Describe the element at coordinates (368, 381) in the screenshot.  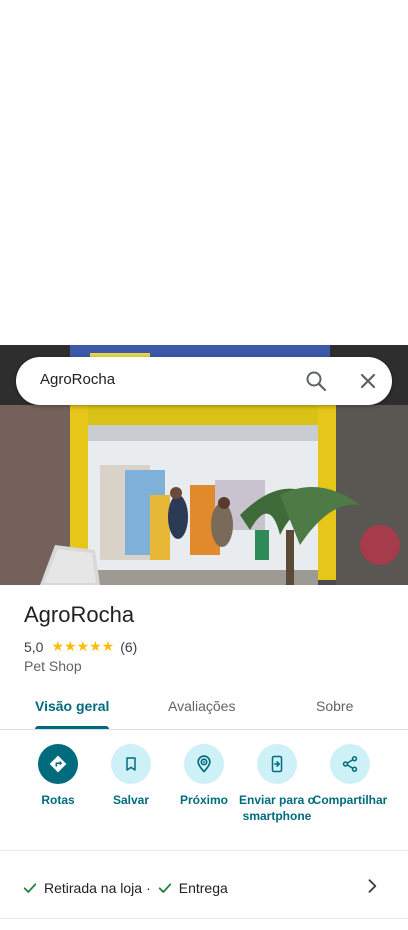
I see `close-icon` at that location.